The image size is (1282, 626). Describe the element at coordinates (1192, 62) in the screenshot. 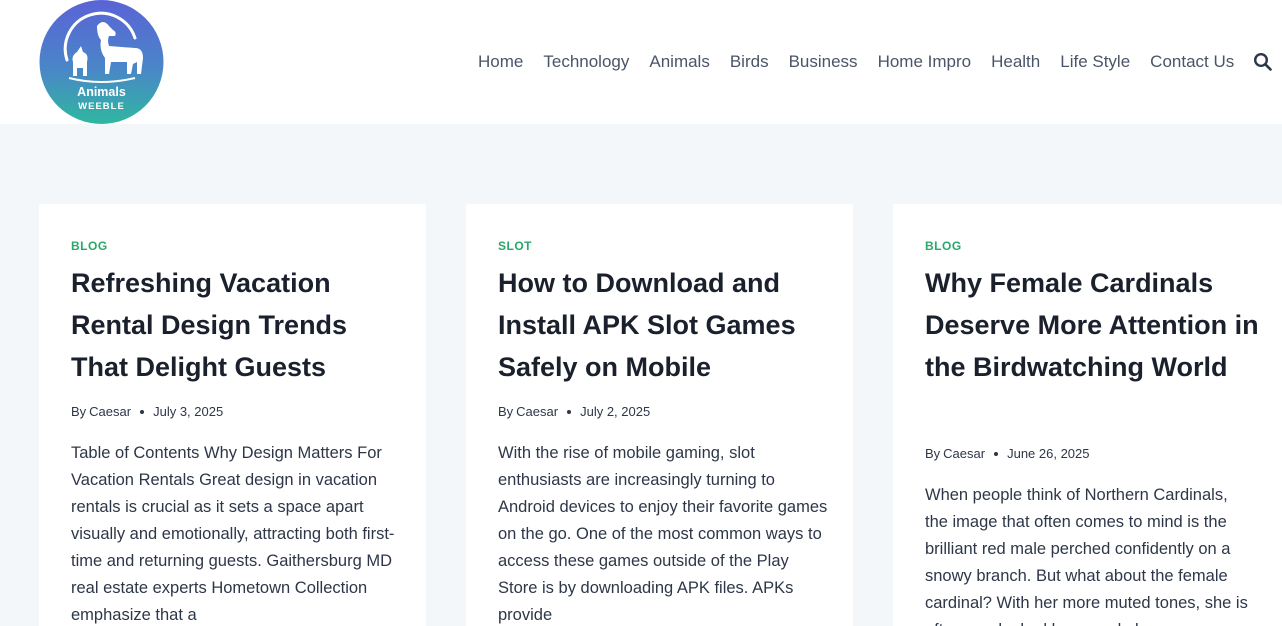

I see `nav-item-contact-us: Contact Us` at that location.